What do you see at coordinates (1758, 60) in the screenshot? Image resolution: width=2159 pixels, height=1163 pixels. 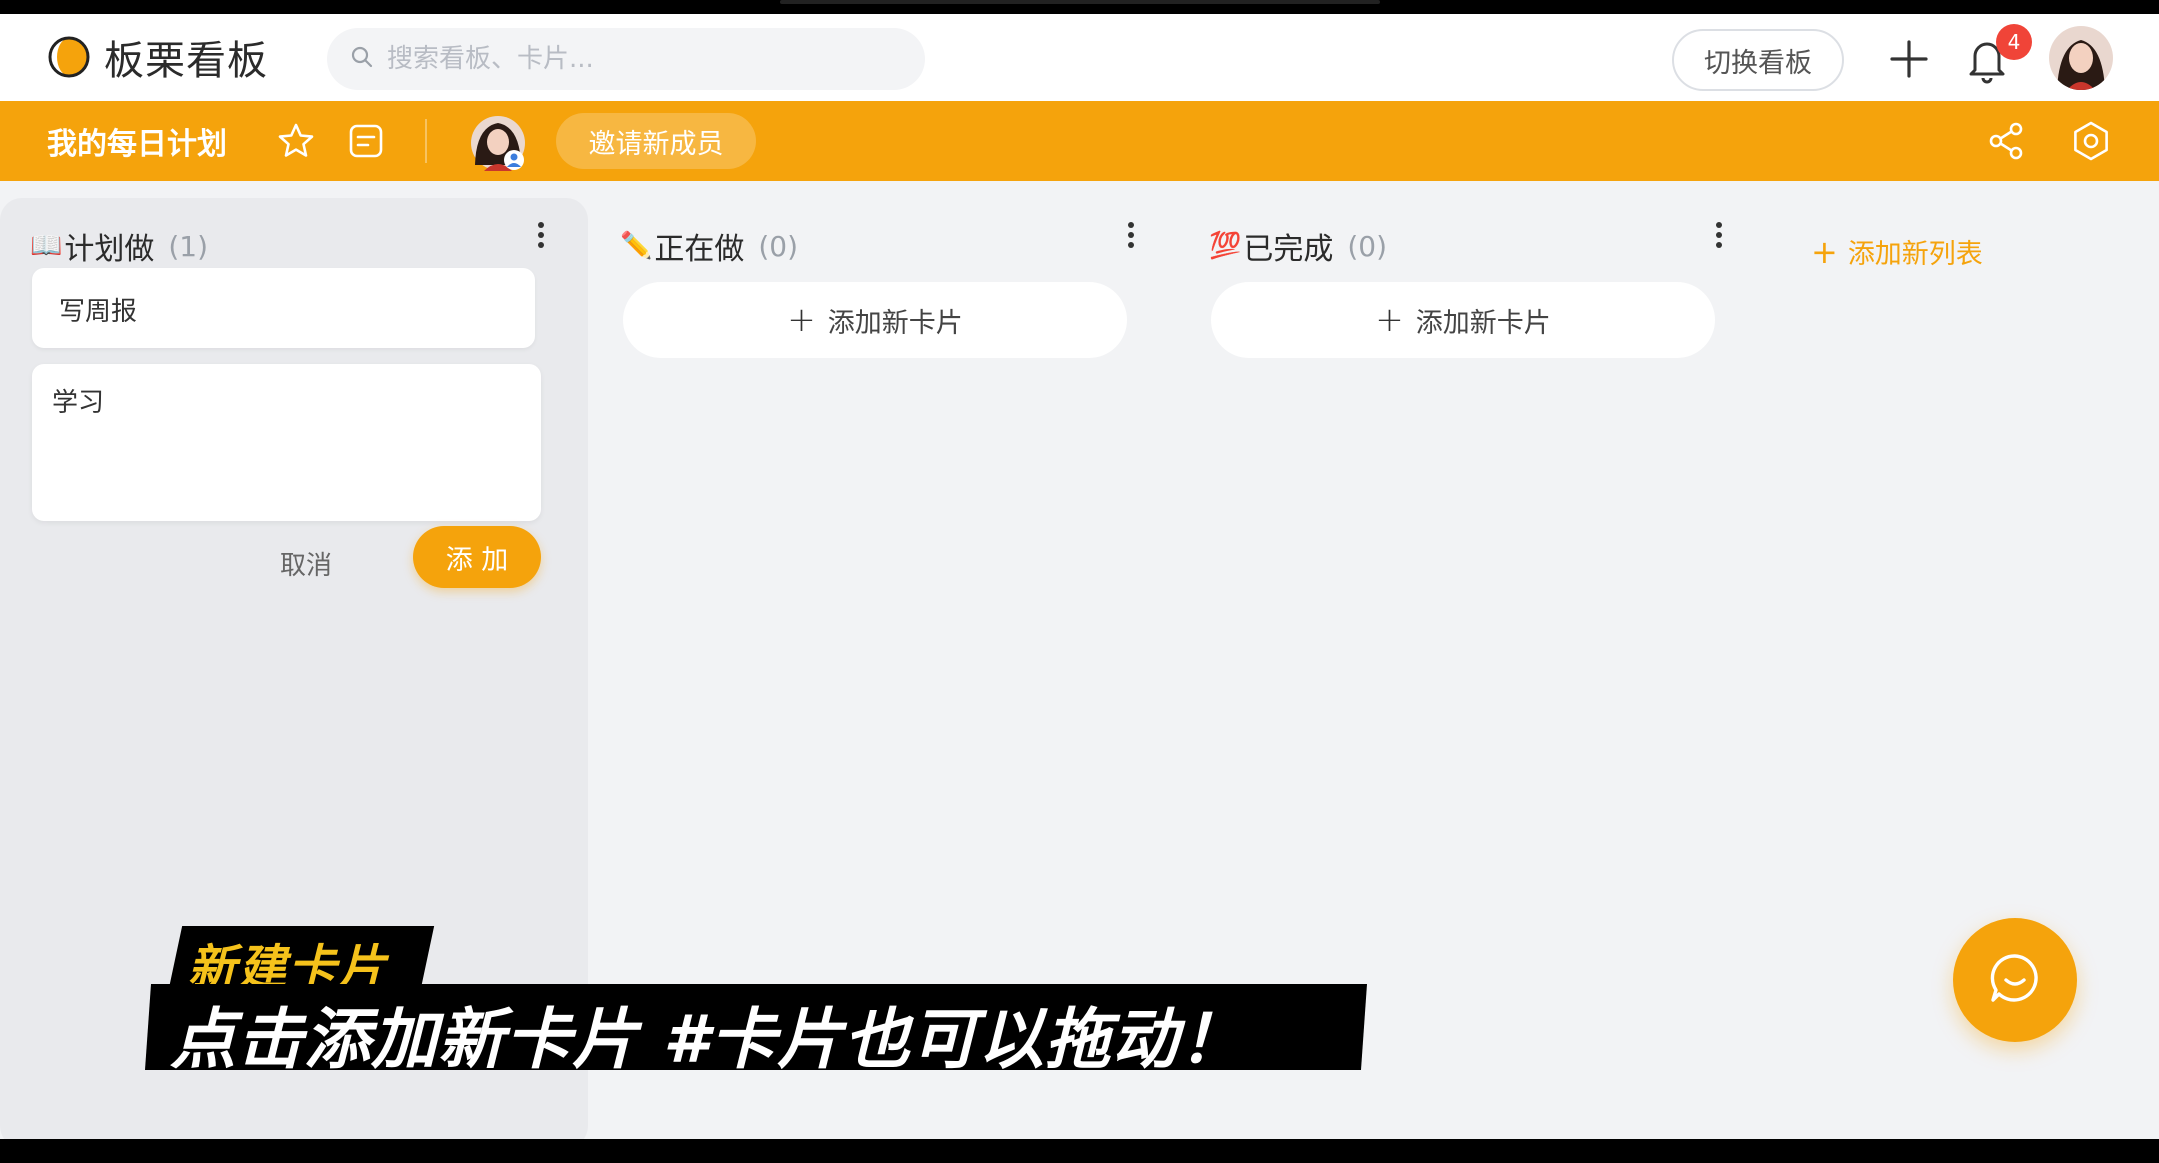 I see `switch-board-button: 切换看板` at bounding box center [1758, 60].